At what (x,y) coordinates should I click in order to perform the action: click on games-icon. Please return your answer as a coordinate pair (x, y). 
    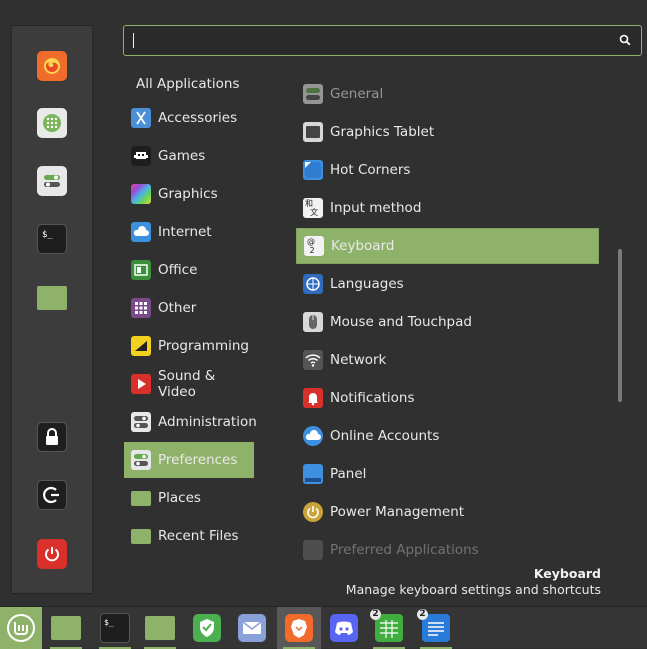
    Looking at the image, I should click on (141, 156).